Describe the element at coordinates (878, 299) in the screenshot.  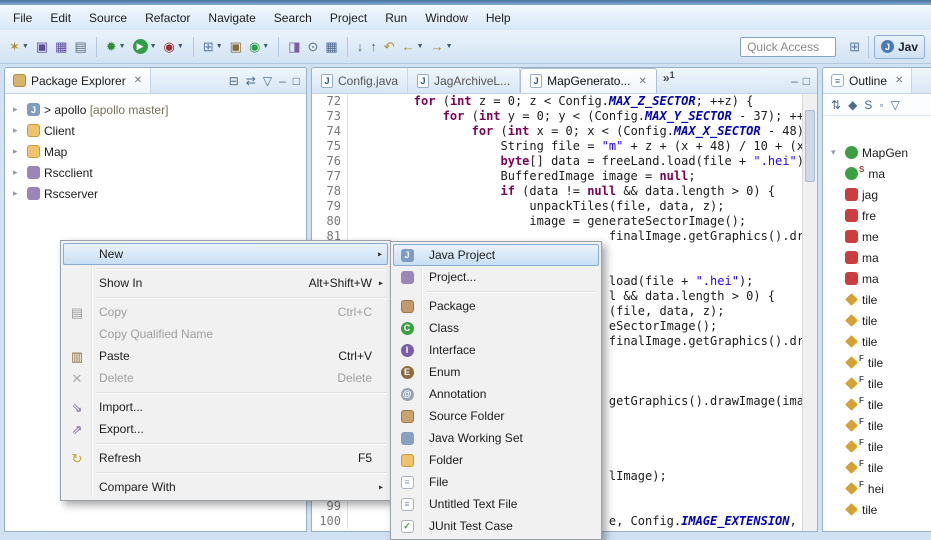
I see `outline-item-tile-7: tile` at that location.